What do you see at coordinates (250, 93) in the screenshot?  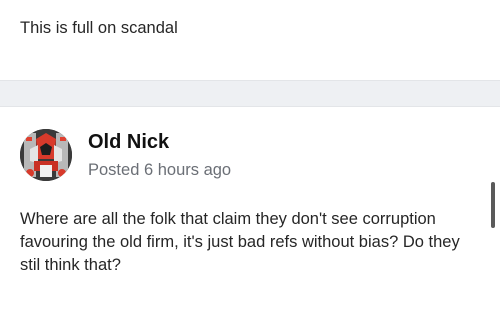 I see `post-separator` at bounding box center [250, 93].